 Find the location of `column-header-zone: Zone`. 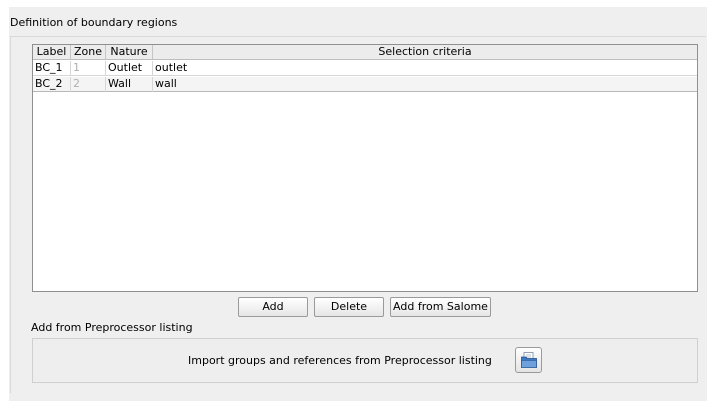

column-header-zone: Zone is located at coordinates (88, 52).